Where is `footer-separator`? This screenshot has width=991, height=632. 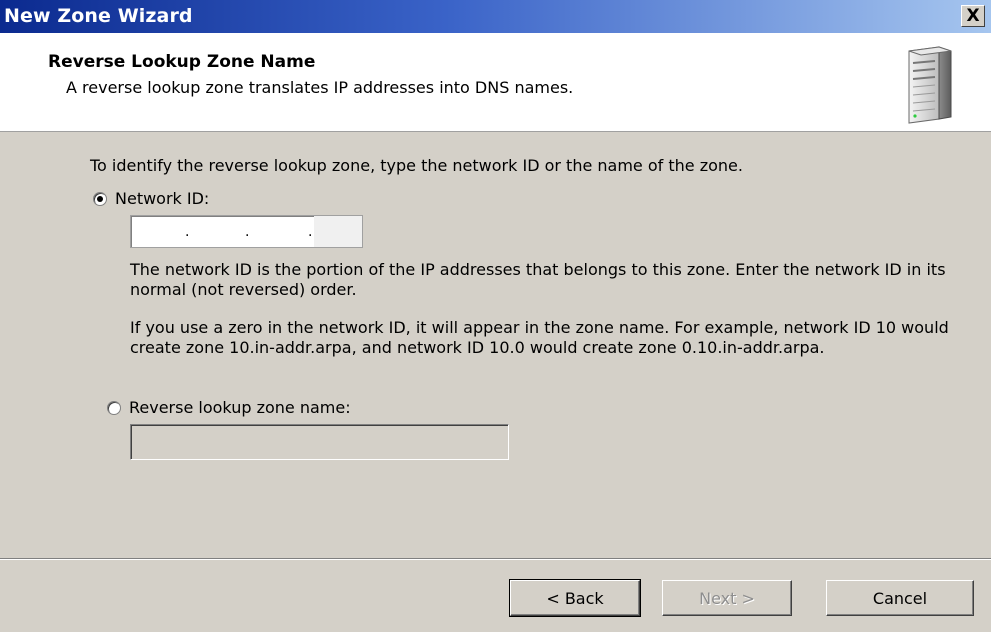
footer-separator is located at coordinates (495, 559).